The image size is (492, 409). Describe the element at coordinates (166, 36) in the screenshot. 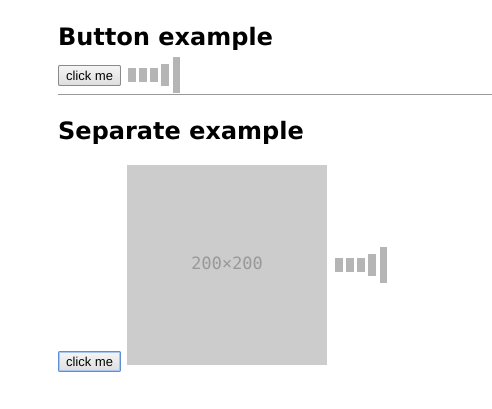

I see `section-heading: Button example` at that location.